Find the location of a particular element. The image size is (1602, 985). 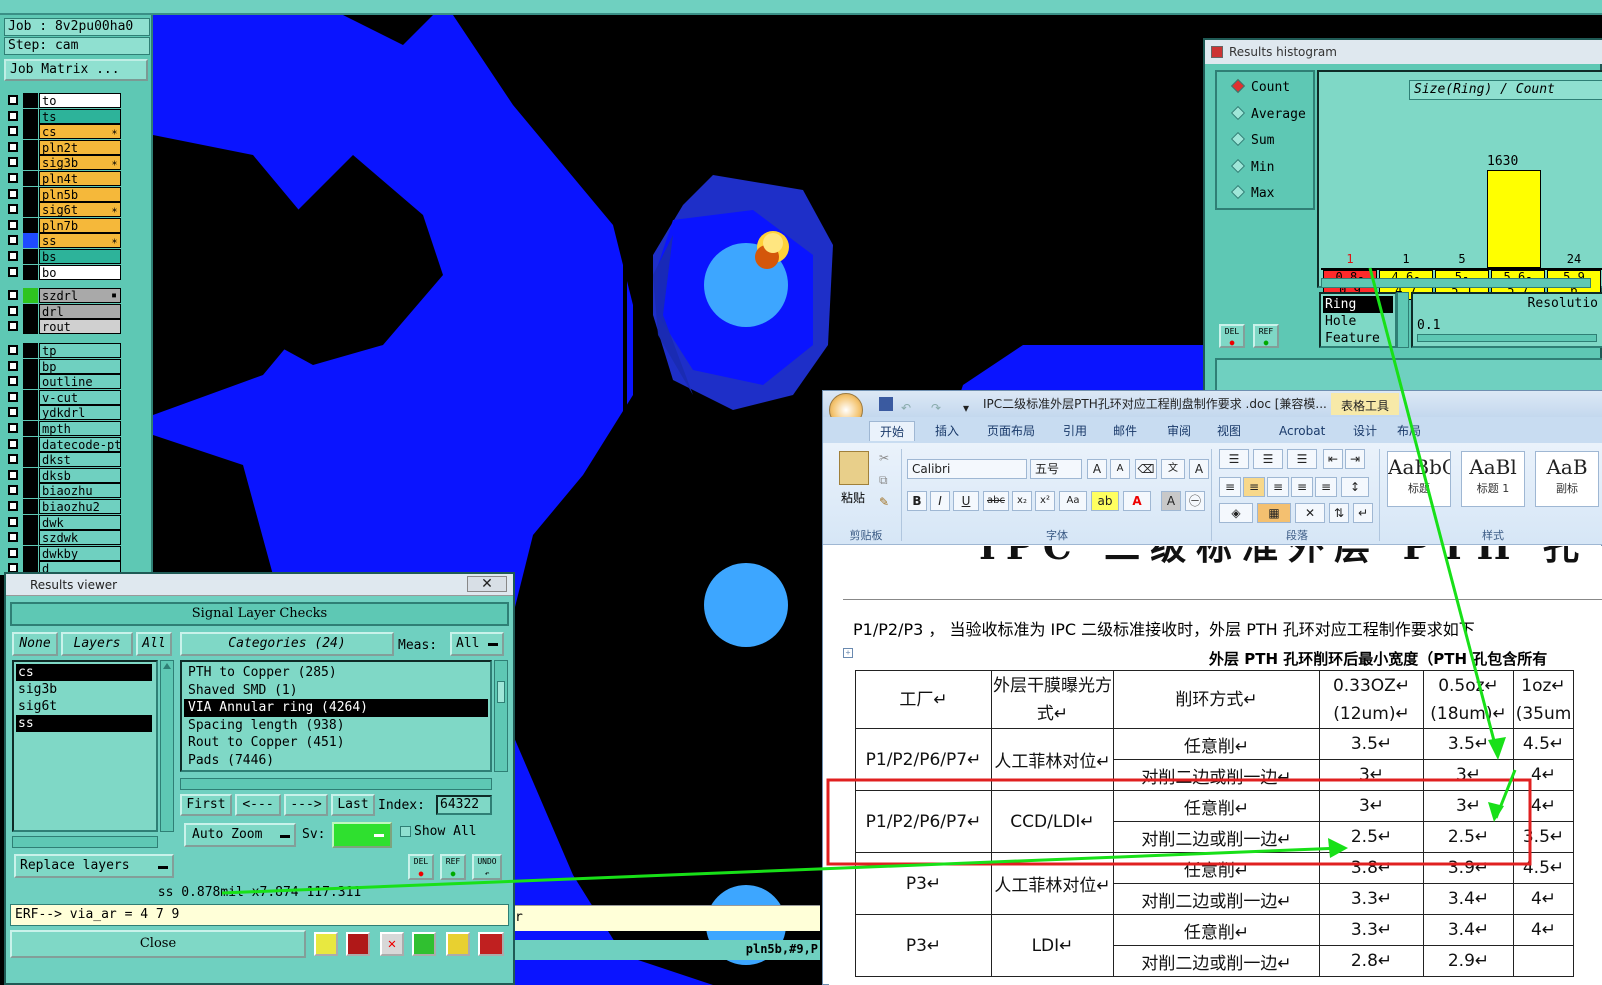

first-button: First is located at coordinates (206, 805).